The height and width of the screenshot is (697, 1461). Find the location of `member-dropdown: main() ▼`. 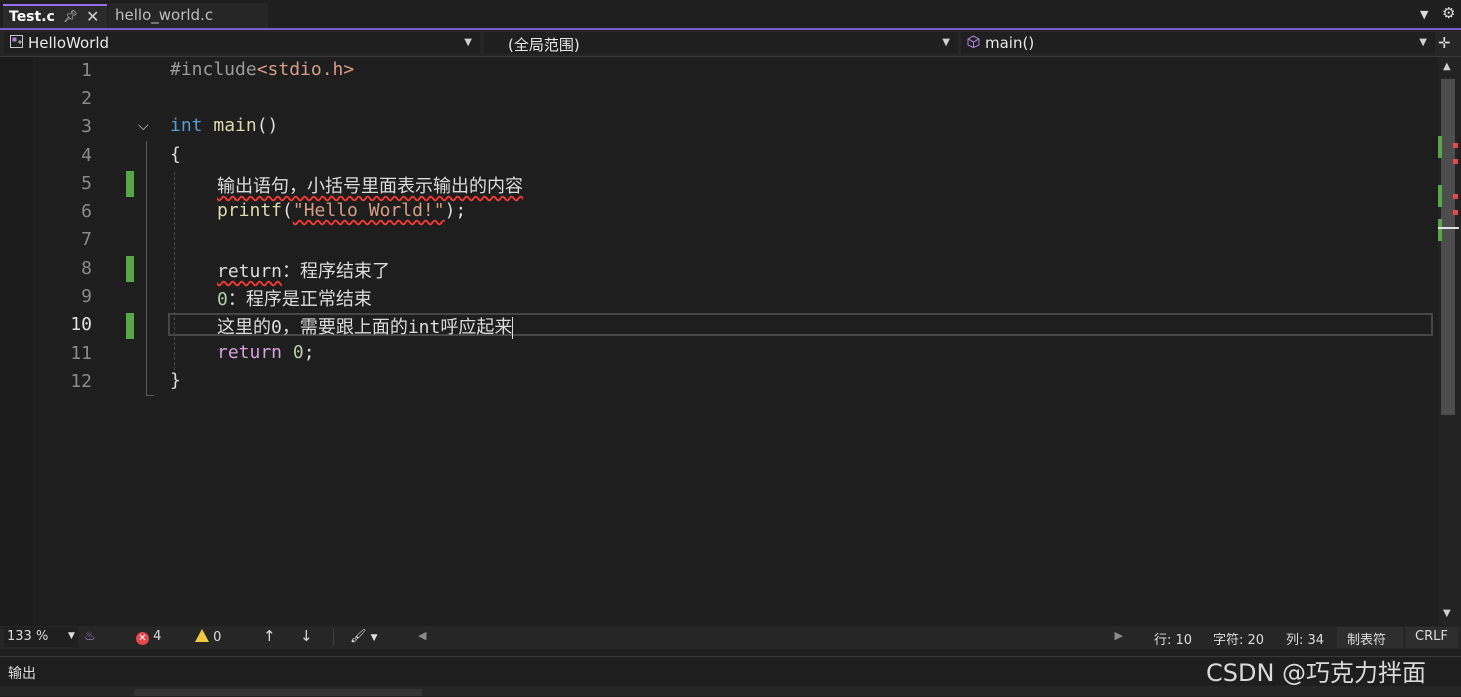

member-dropdown: main() ▼ is located at coordinates (1198, 43).